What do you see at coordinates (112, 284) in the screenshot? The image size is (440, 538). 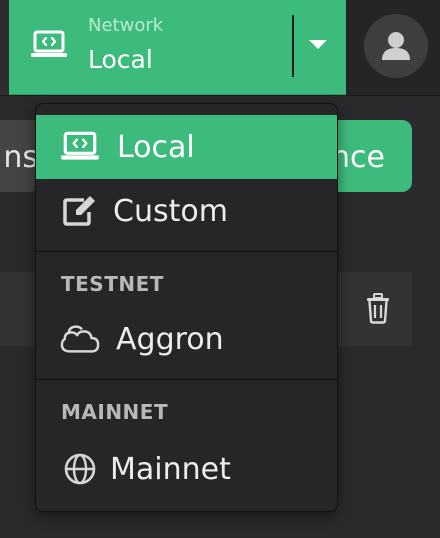 I see `section-heading-testnet: TESTNET` at bounding box center [112, 284].